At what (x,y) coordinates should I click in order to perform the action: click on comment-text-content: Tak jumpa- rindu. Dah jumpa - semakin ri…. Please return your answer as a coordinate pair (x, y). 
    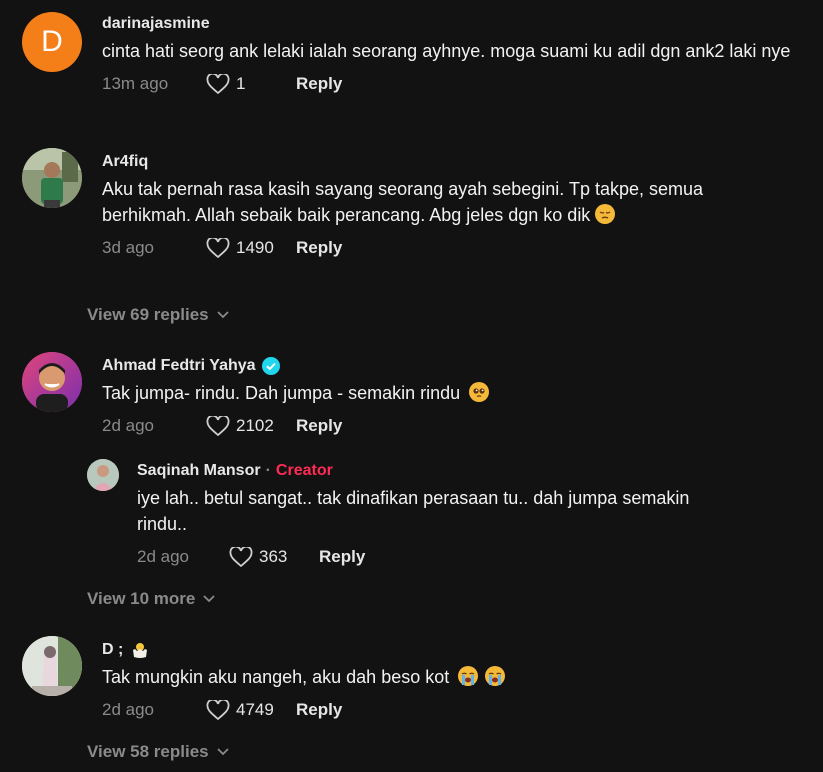
    Looking at the image, I should click on (281, 393).